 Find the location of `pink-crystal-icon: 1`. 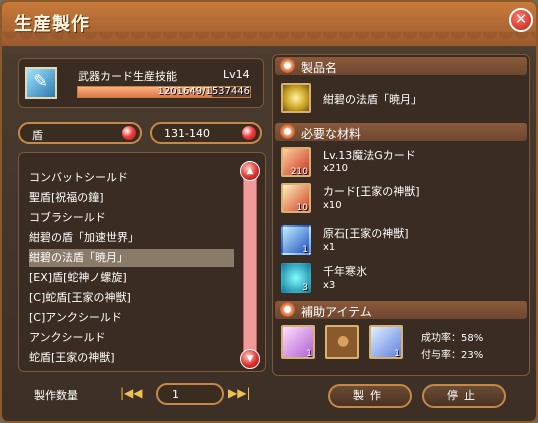

pink-crystal-icon: 1 is located at coordinates (298, 342).